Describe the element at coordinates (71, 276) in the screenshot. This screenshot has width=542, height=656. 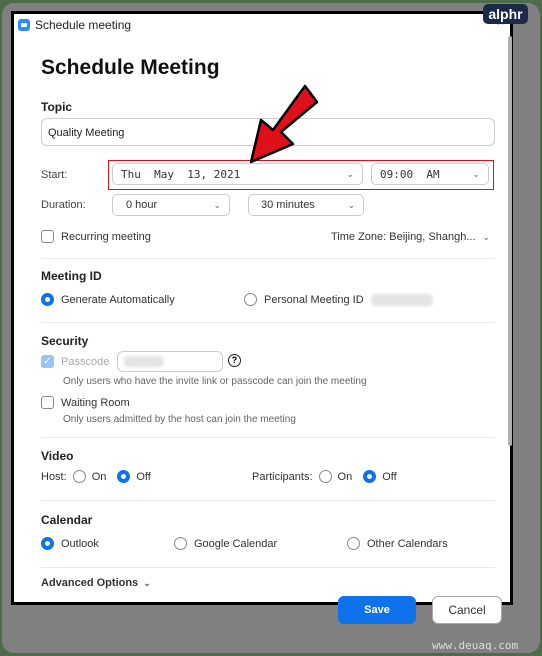
I see `meeting-id-label: Meeting ID` at that location.